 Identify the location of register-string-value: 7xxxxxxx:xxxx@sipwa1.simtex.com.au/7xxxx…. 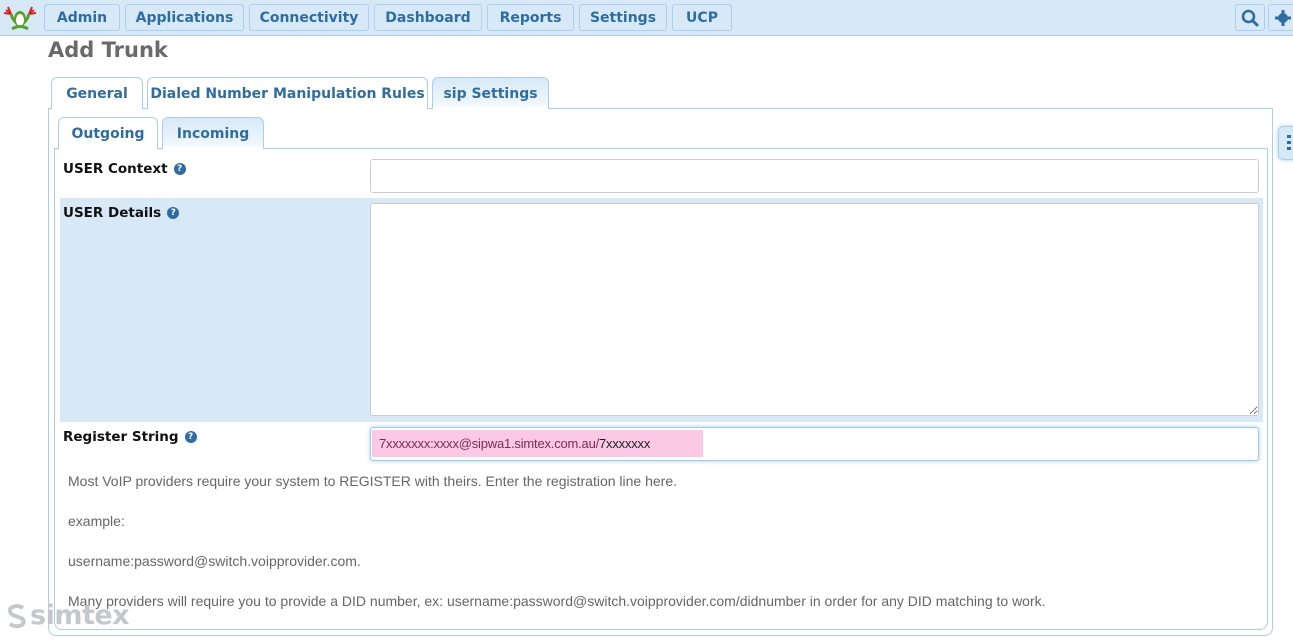
(537, 443).